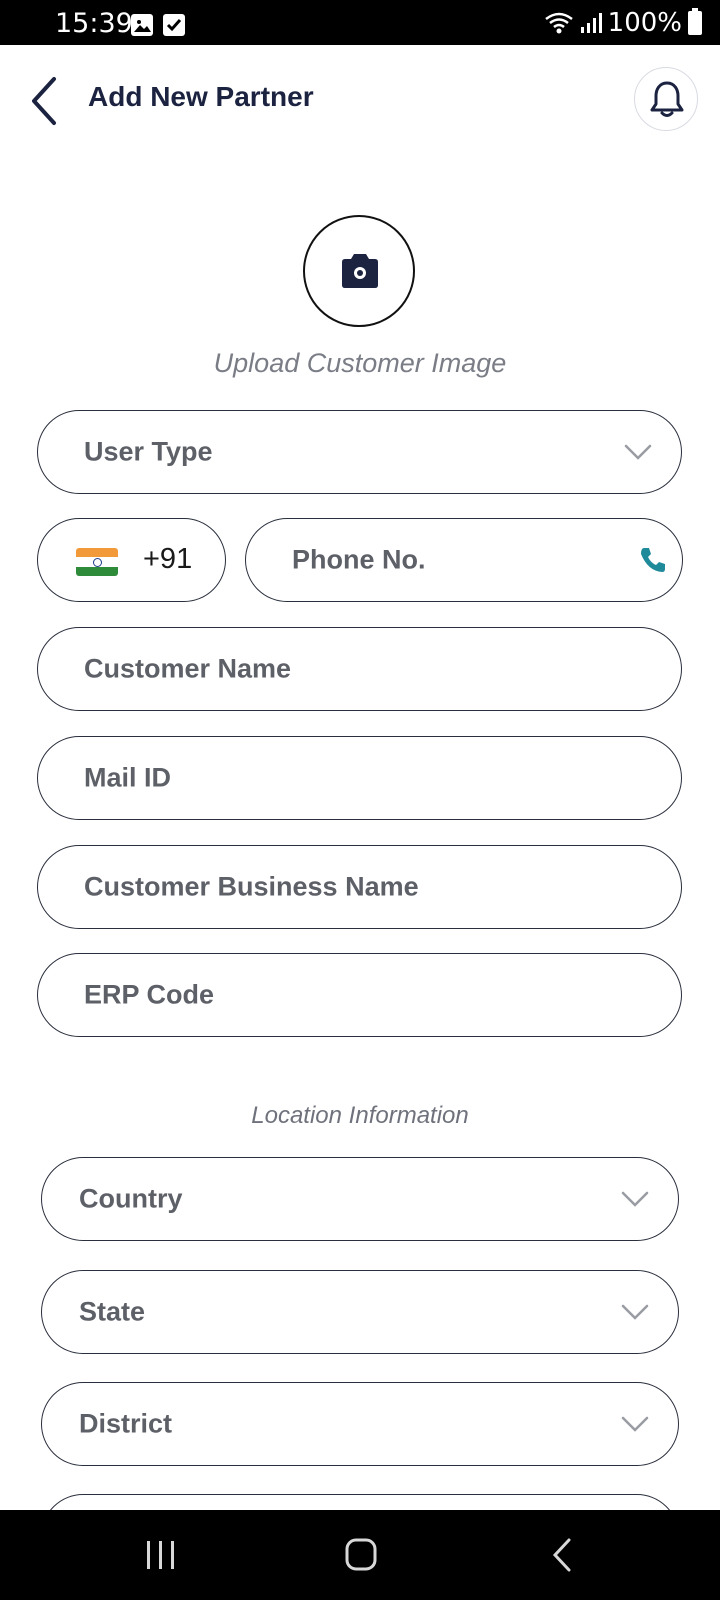 The image size is (720, 1600). What do you see at coordinates (188, 668) in the screenshot?
I see `customer-name-placeholder: Customer Name` at bounding box center [188, 668].